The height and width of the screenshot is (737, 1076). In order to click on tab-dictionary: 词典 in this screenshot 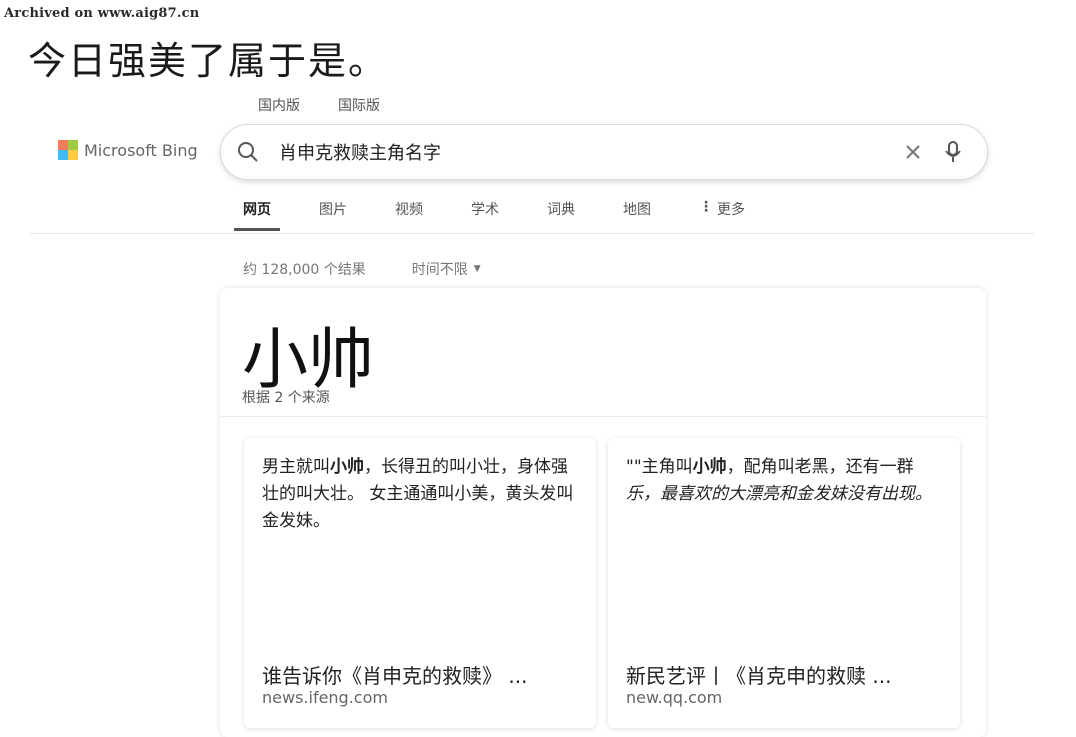, I will do `click(561, 215)`.